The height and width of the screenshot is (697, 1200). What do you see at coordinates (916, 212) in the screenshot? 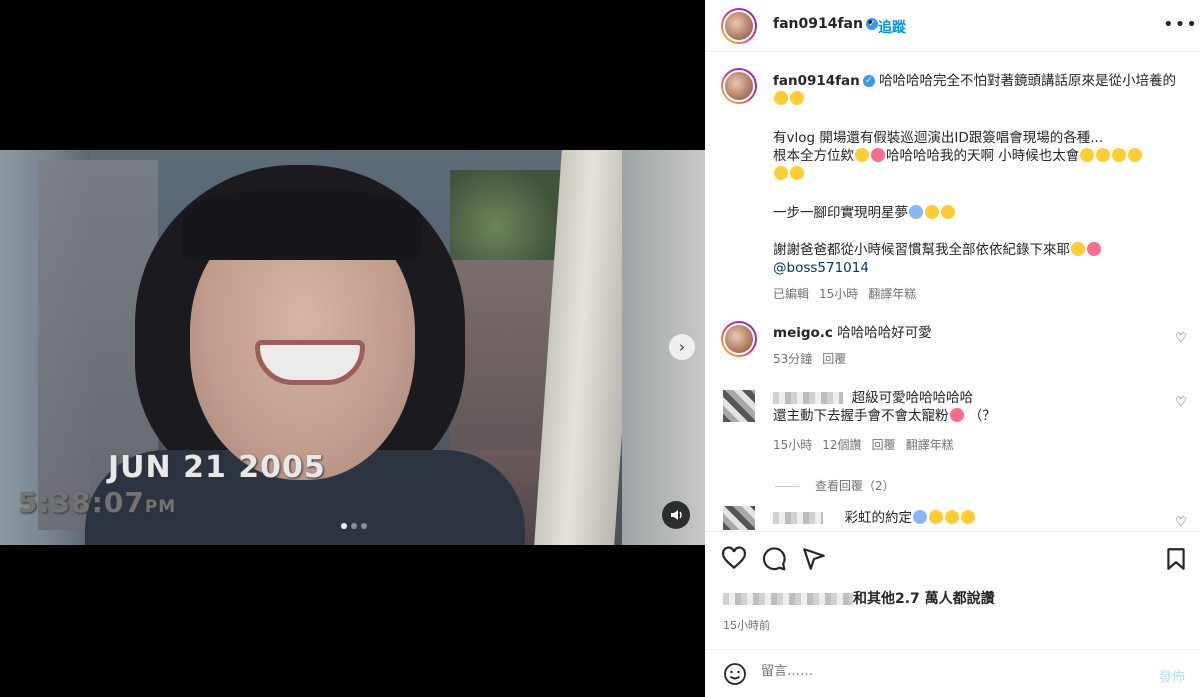
I see `footprints-emoji-icon` at bounding box center [916, 212].